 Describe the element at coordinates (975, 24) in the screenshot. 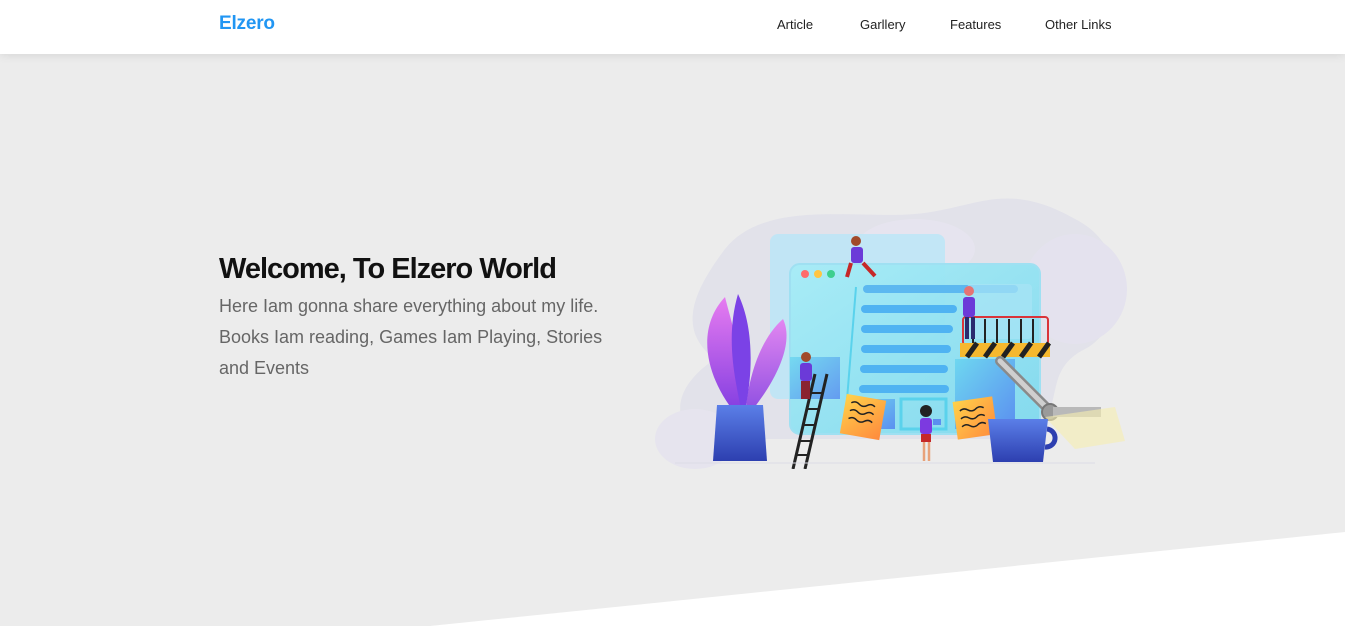

I see `nav-link-features: Features` at that location.